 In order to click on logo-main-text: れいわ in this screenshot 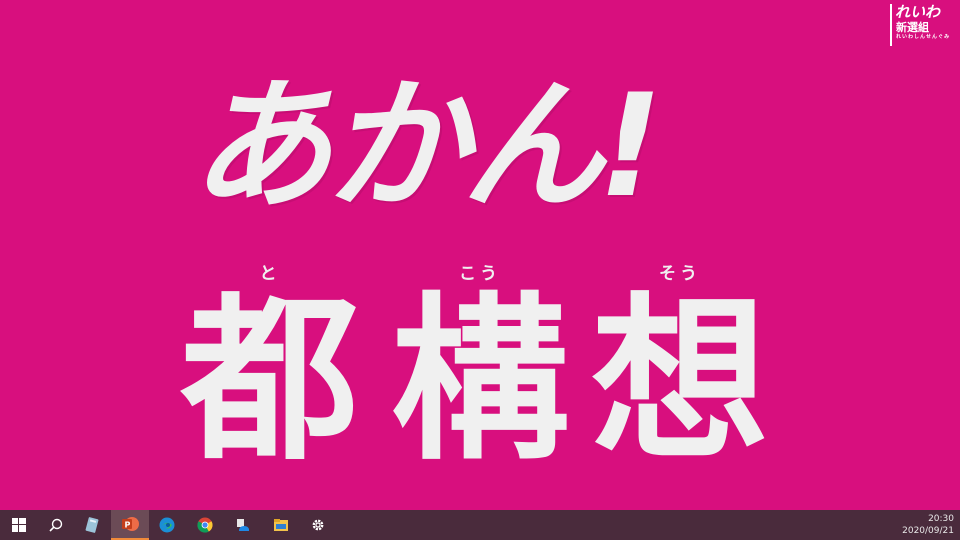, I will do `click(918, 12)`.